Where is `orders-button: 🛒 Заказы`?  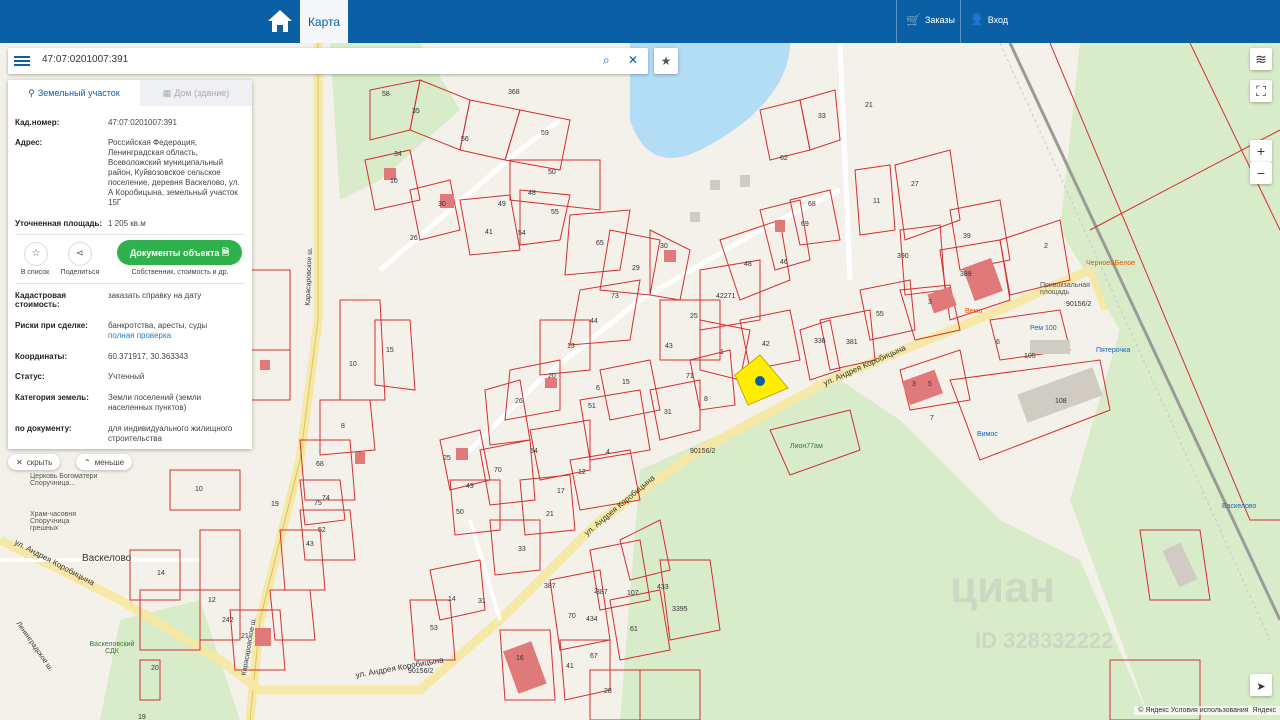
orders-button: 🛒 Заказы is located at coordinates (930, 20).